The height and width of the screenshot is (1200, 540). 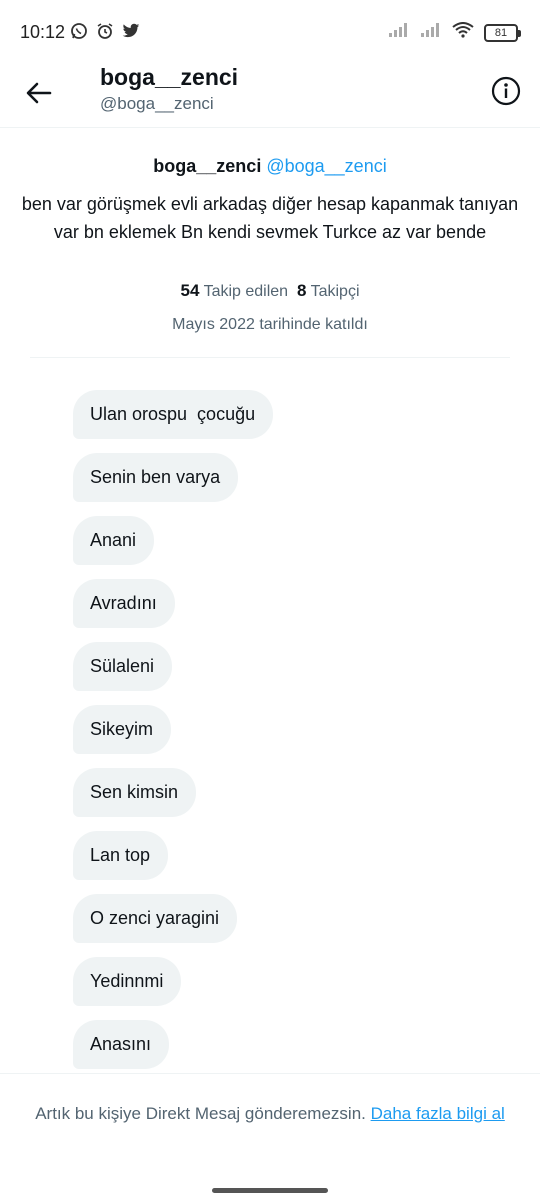 I want to click on following-stat: 54 Takip edilen, so click(x=234, y=290).